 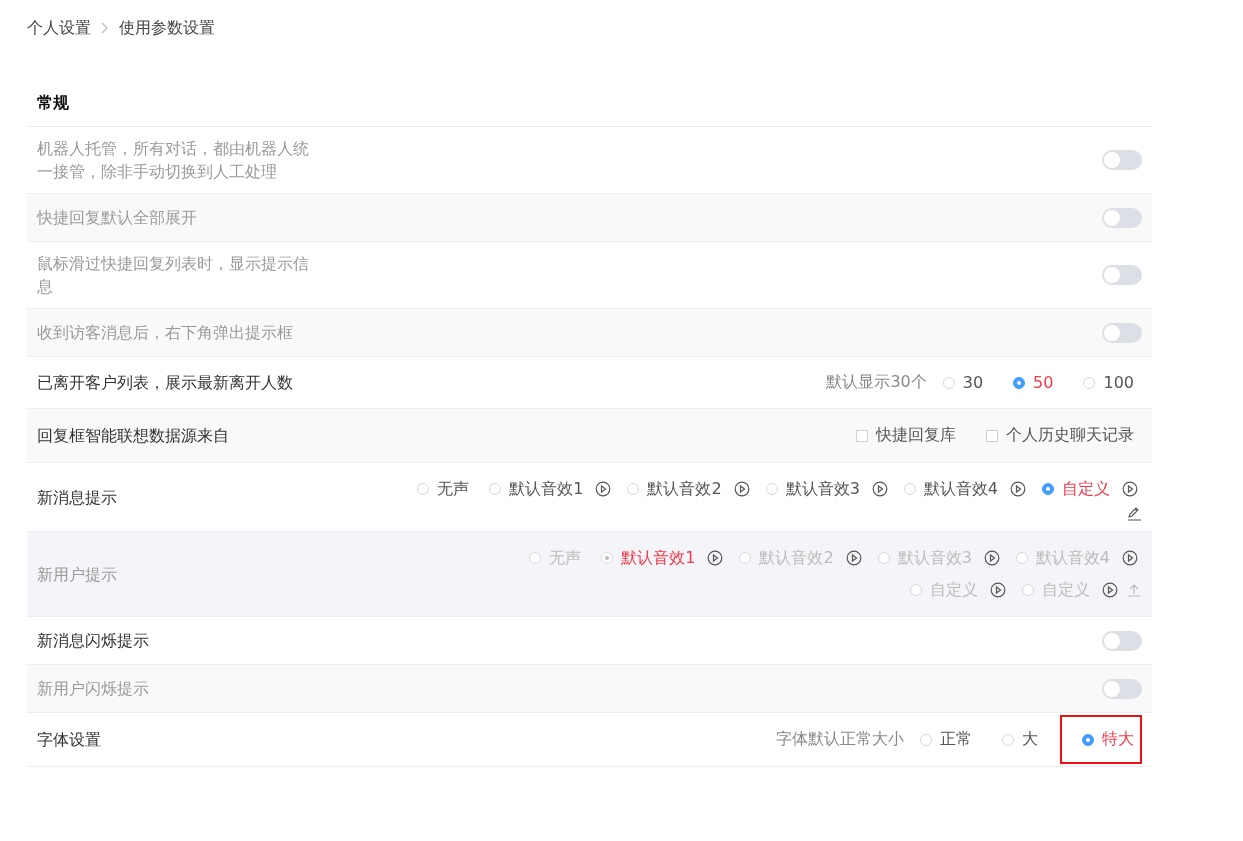 What do you see at coordinates (1134, 513) in the screenshot?
I see `pencil-icon` at bounding box center [1134, 513].